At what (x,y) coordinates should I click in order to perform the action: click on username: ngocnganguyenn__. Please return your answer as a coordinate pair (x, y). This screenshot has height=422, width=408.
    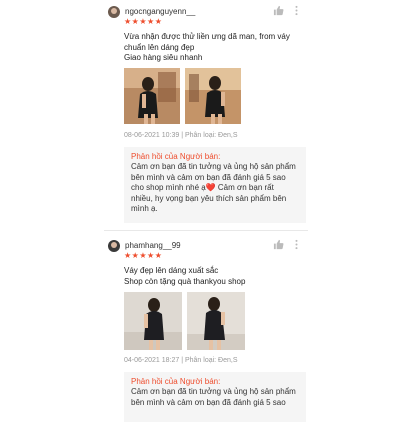
    Looking at the image, I should click on (160, 11).